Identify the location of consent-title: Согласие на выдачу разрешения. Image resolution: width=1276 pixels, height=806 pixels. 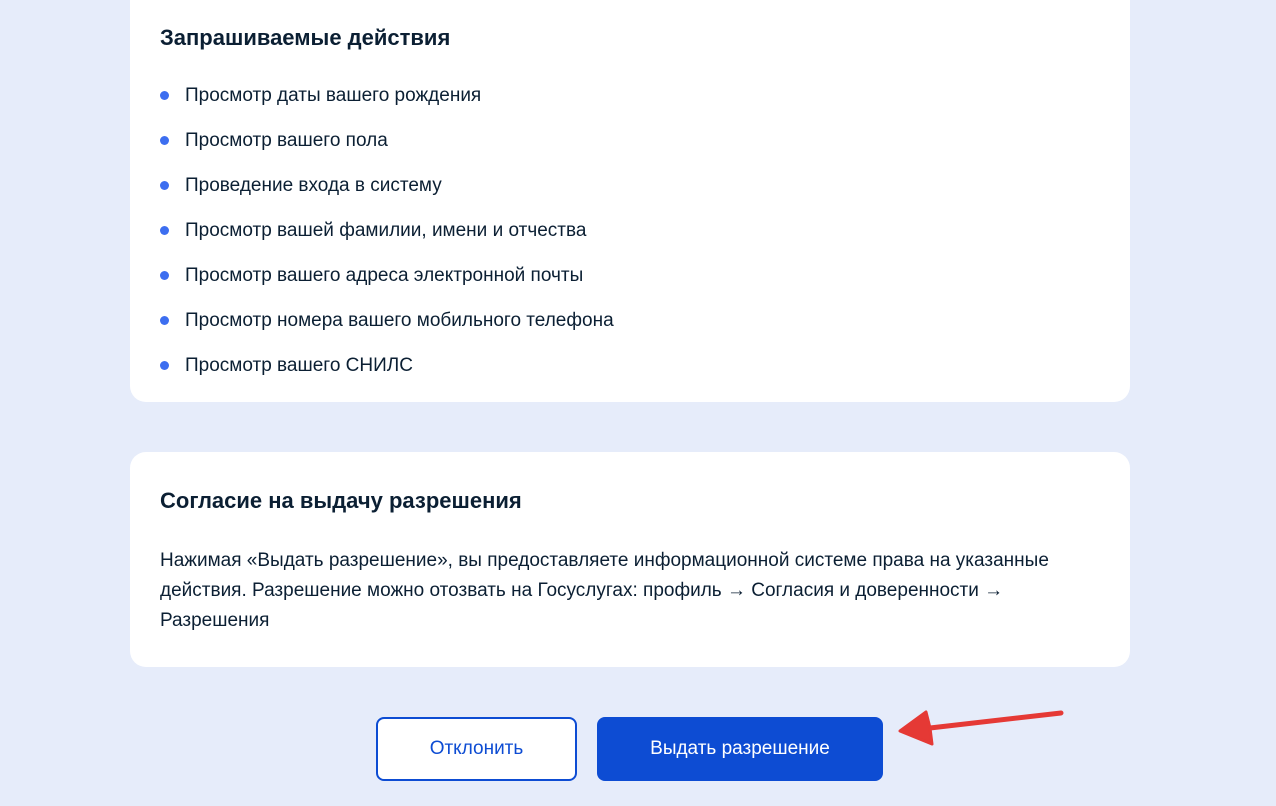
(341, 500).